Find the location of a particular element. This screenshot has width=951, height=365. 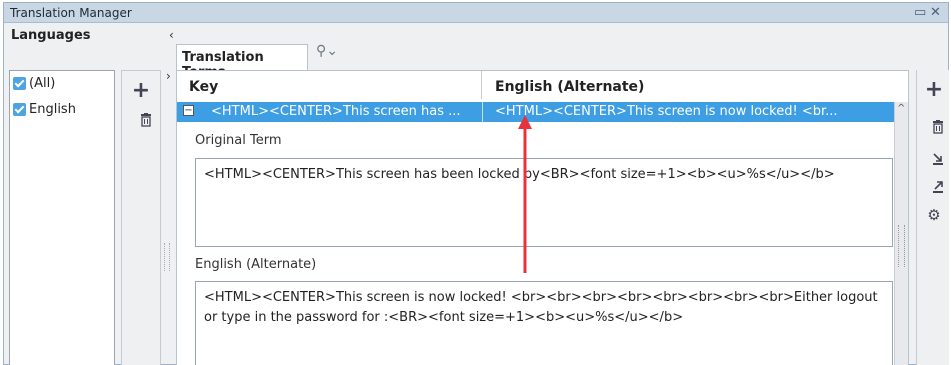

close-icon: ✕ is located at coordinates (935, 12).